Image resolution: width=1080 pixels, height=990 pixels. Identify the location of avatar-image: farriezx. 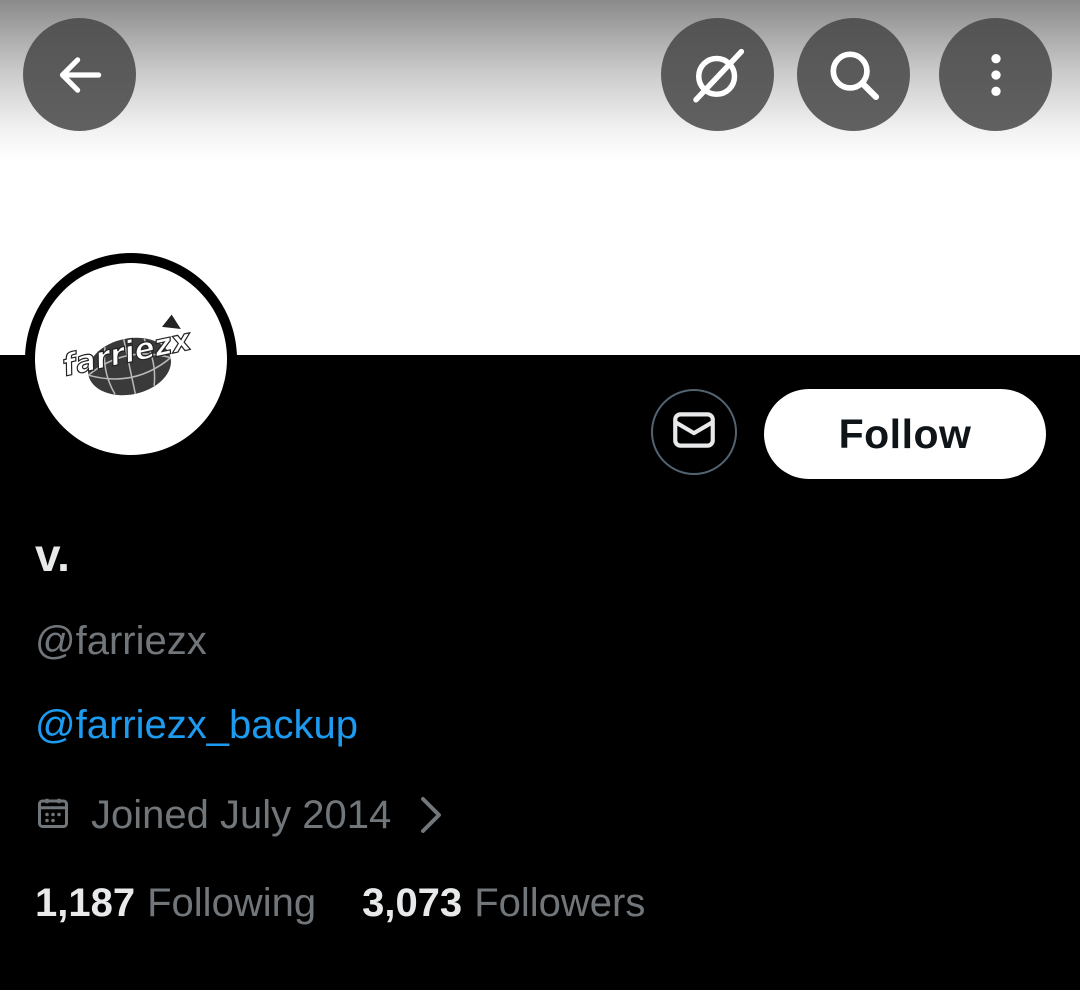
(131, 359).